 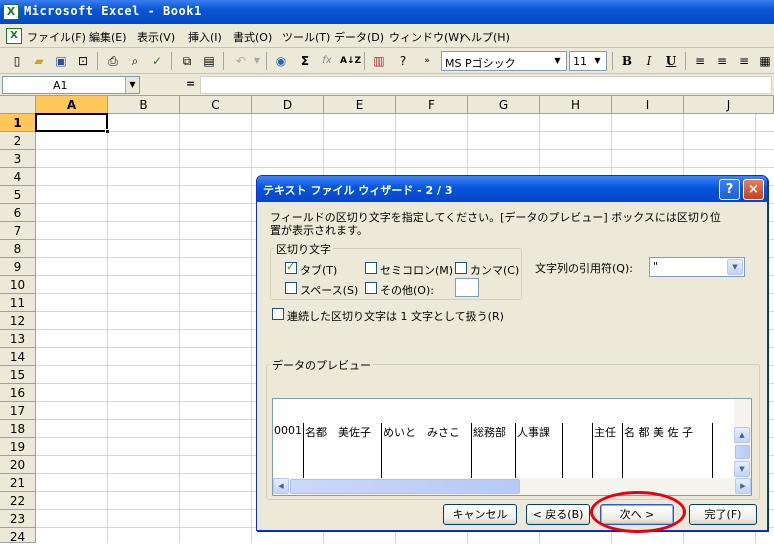 What do you see at coordinates (209, 61) in the screenshot?
I see `paste-icon: ▤` at bounding box center [209, 61].